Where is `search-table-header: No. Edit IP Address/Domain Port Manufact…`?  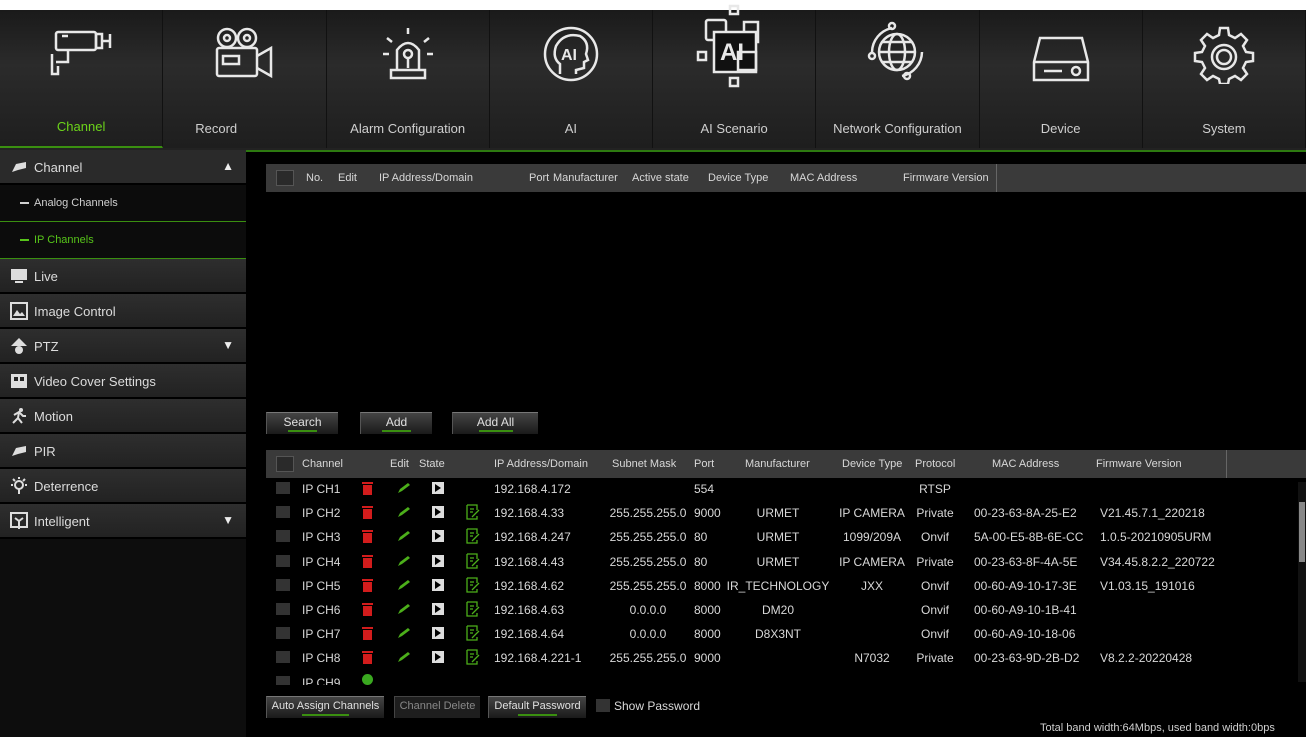
search-table-header: No. Edit IP Address/Domain Port Manufact… is located at coordinates (786, 178).